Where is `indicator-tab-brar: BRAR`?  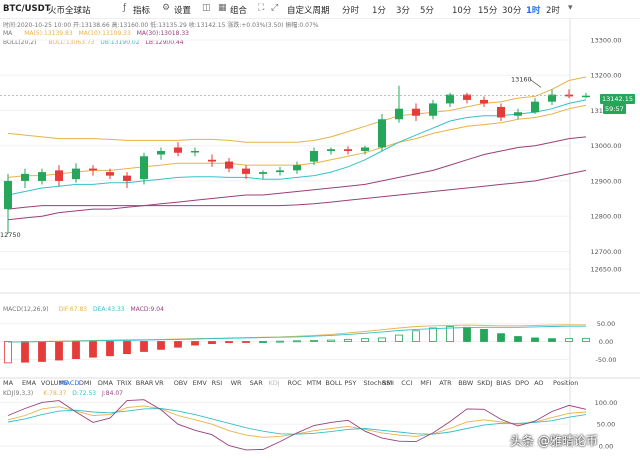
indicator-tab-brar: BRAR is located at coordinates (145, 383).